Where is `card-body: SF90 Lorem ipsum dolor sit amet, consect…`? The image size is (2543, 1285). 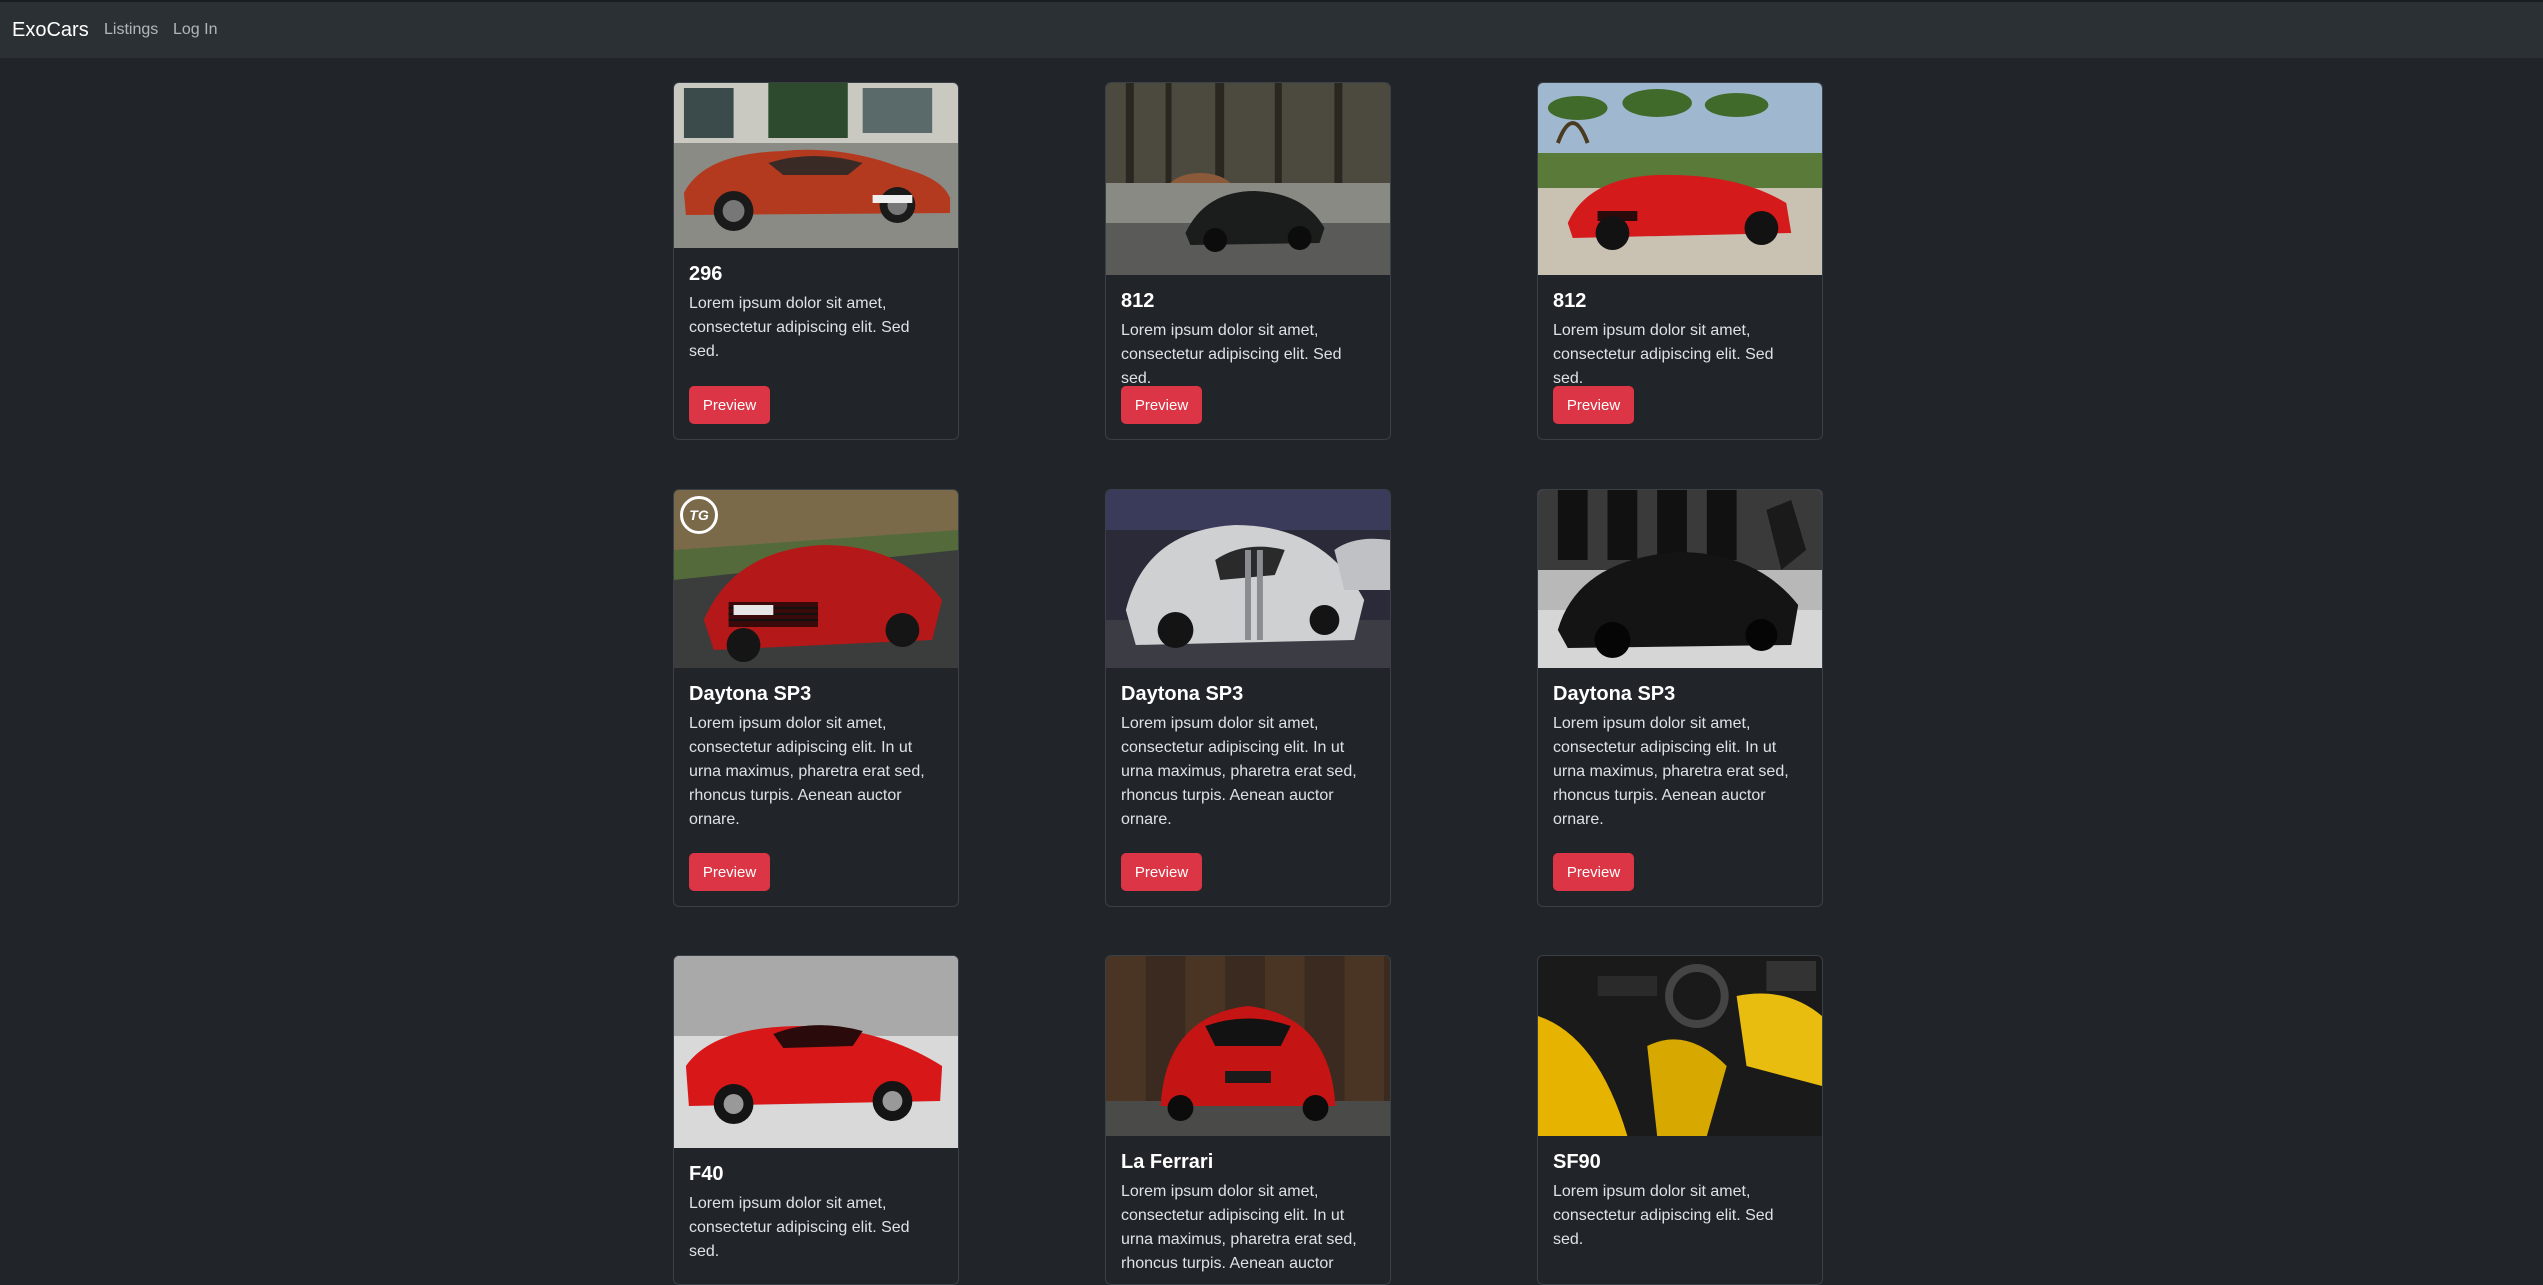 card-body: SF90 Lorem ipsum dolor sit amet, consect… is located at coordinates (1680, 1194).